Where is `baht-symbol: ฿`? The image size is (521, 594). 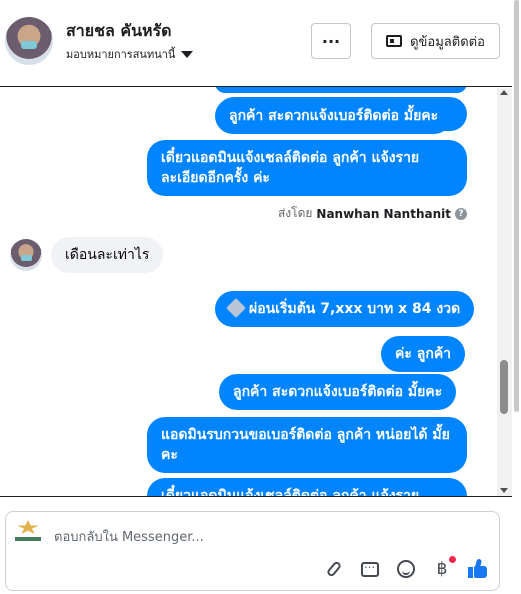 baht-symbol: ฿ is located at coordinates (442, 569).